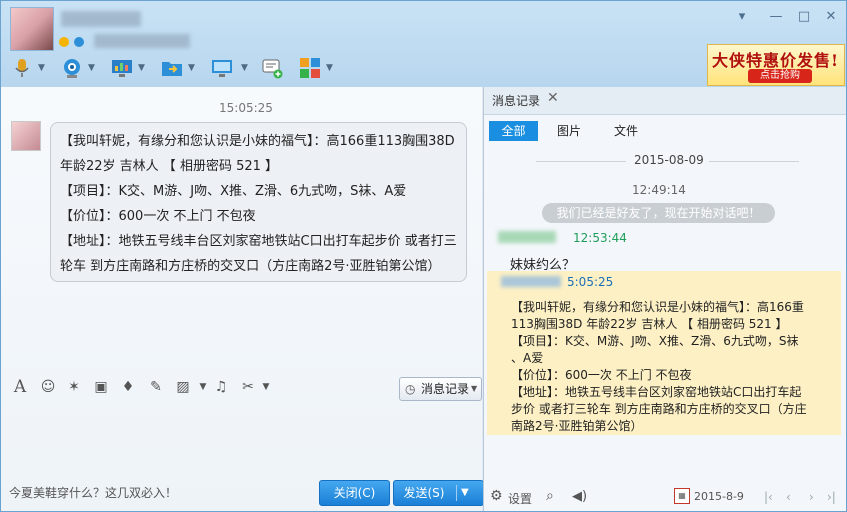  What do you see at coordinates (811, 497) in the screenshot?
I see `next-page-icon: ›` at bounding box center [811, 497].